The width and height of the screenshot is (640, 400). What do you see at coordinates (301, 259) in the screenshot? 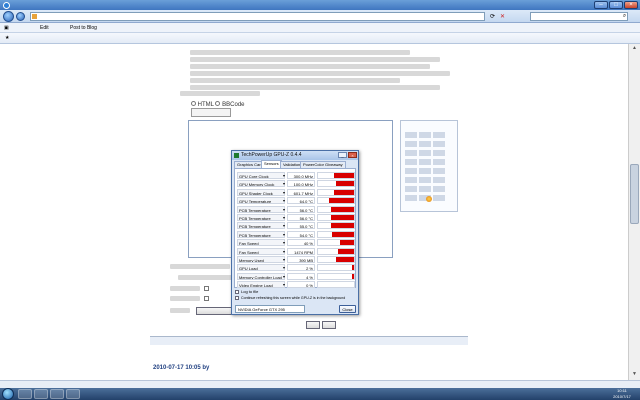
I see `sensor-value: 390 MB` at bounding box center [301, 259].